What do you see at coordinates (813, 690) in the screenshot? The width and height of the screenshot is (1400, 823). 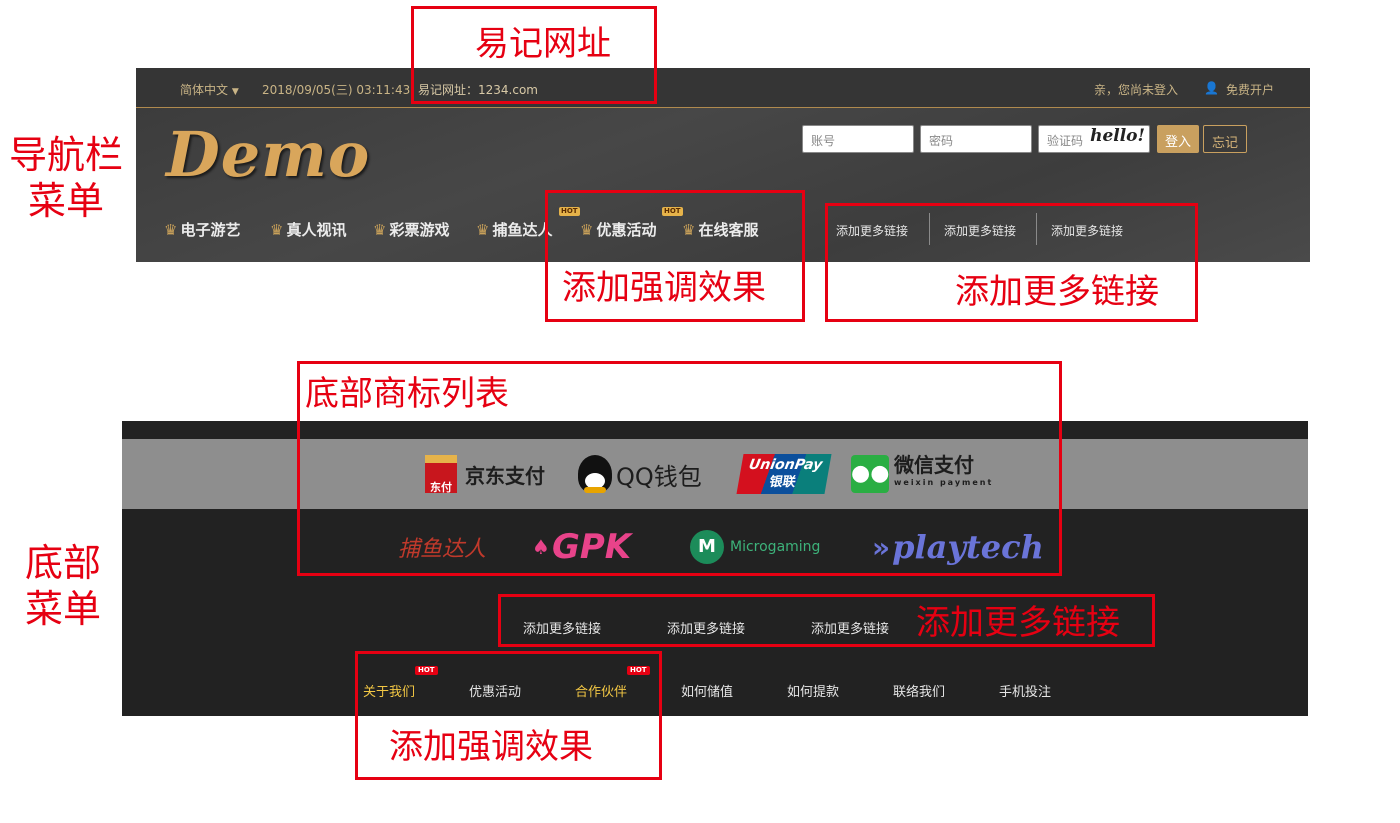 I see `footer-link-withdraw: 如何提款` at bounding box center [813, 690].